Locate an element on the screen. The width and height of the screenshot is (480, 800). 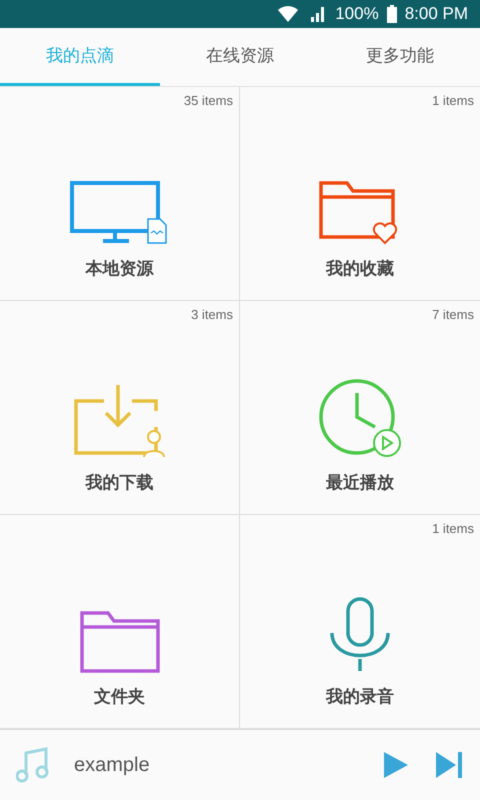
download-icon is located at coordinates (120, 421).